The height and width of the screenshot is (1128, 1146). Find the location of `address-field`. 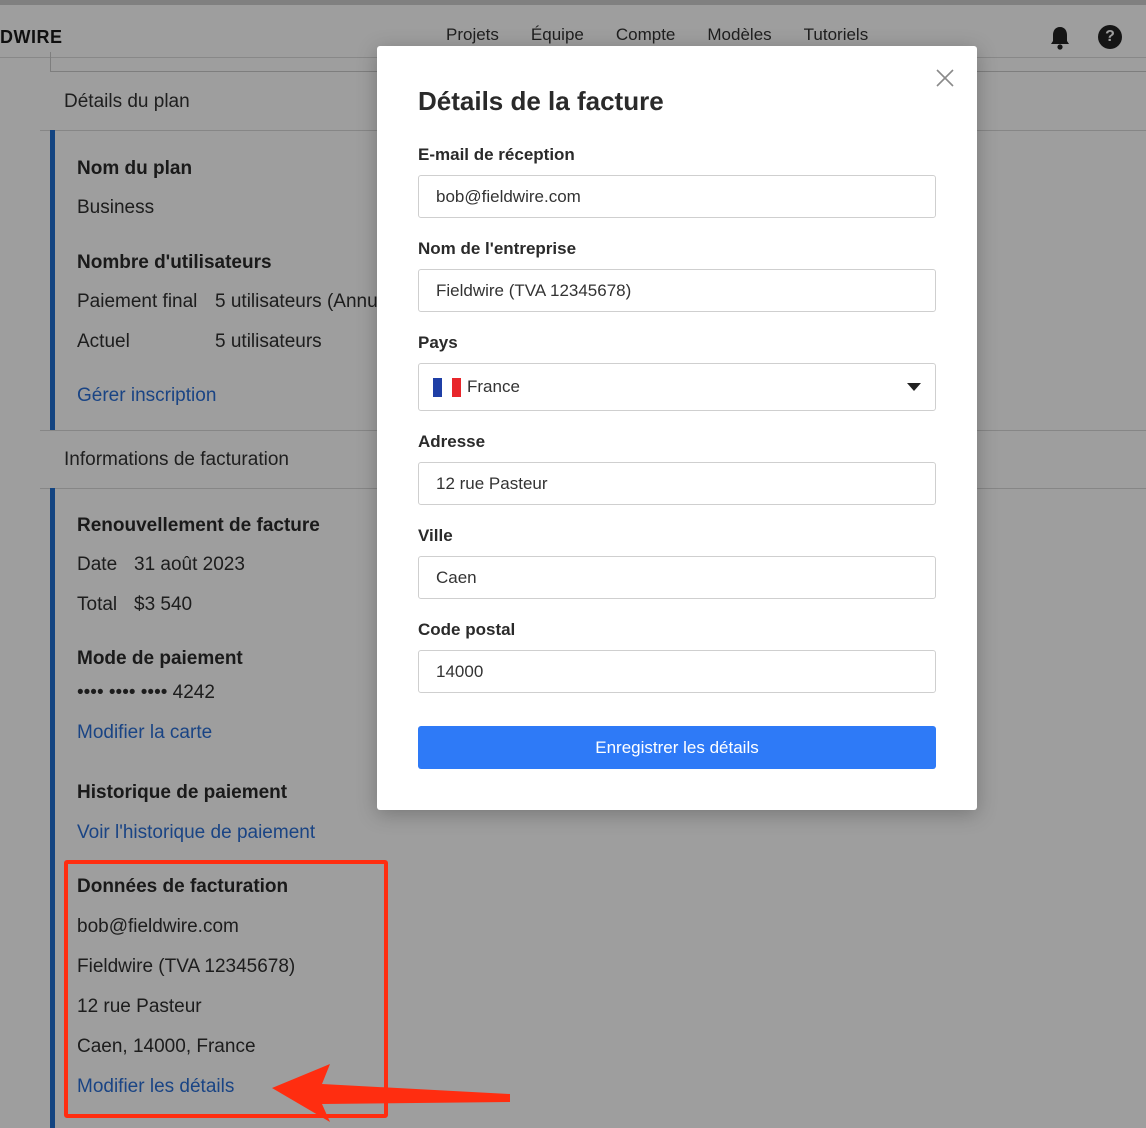

address-field is located at coordinates (677, 483).